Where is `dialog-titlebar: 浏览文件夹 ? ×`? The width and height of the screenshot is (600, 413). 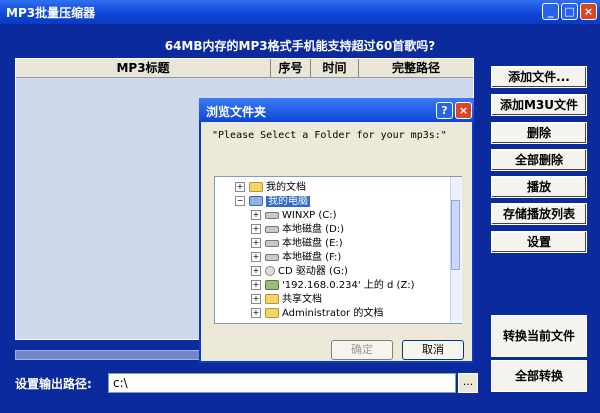 dialog-titlebar: 浏览文件夹 ? × is located at coordinates (336, 110).